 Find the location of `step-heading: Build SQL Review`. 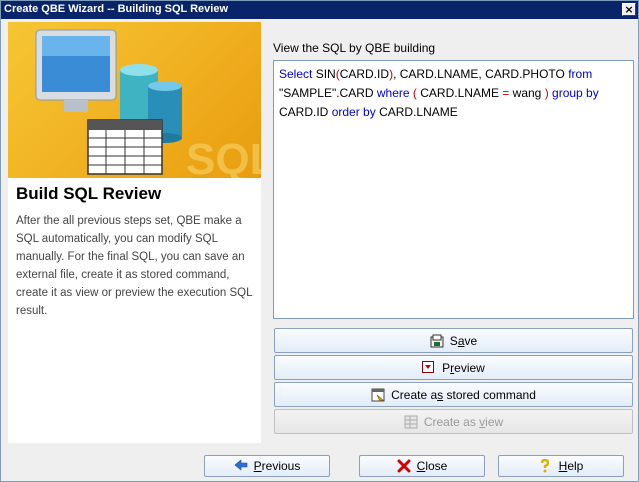

step-heading: Build SQL Review is located at coordinates (89, 193).